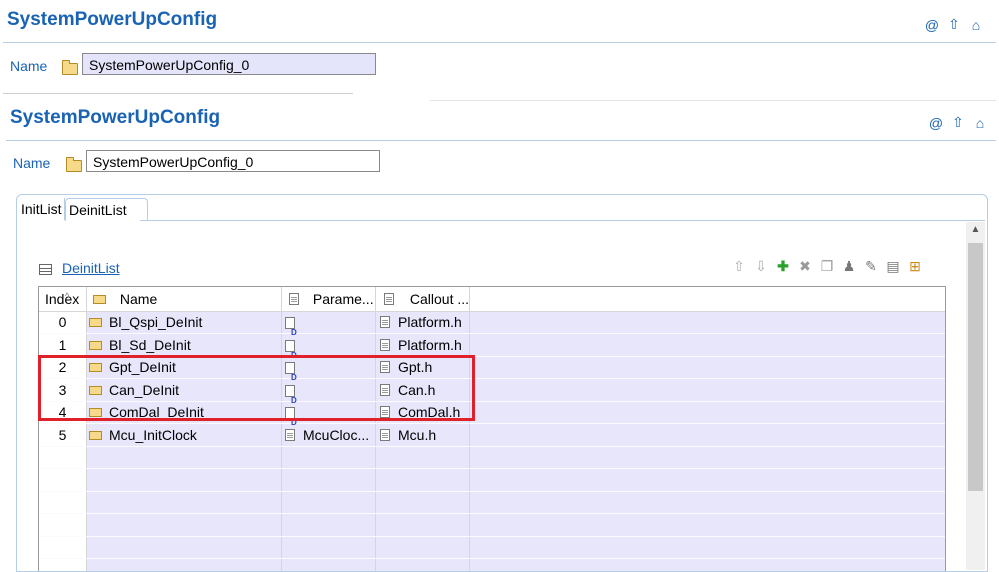 The image size is (999, 572). Describe the element at coordinates (492, 347) in the screenshot. I see `table-row: 1 Bl_Sd_DeInit D Platform.h` at that location.